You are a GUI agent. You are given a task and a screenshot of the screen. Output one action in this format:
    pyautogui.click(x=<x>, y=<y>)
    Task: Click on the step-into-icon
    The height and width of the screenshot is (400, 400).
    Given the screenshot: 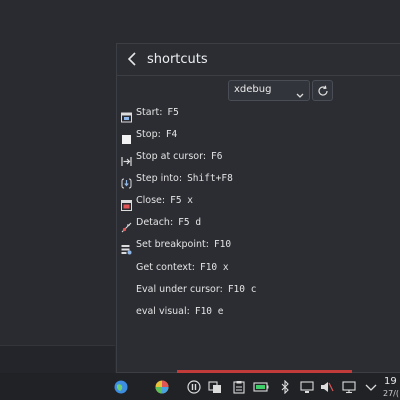 What is the action you would take?
    pyautogui.click(x=126, y=181)
    